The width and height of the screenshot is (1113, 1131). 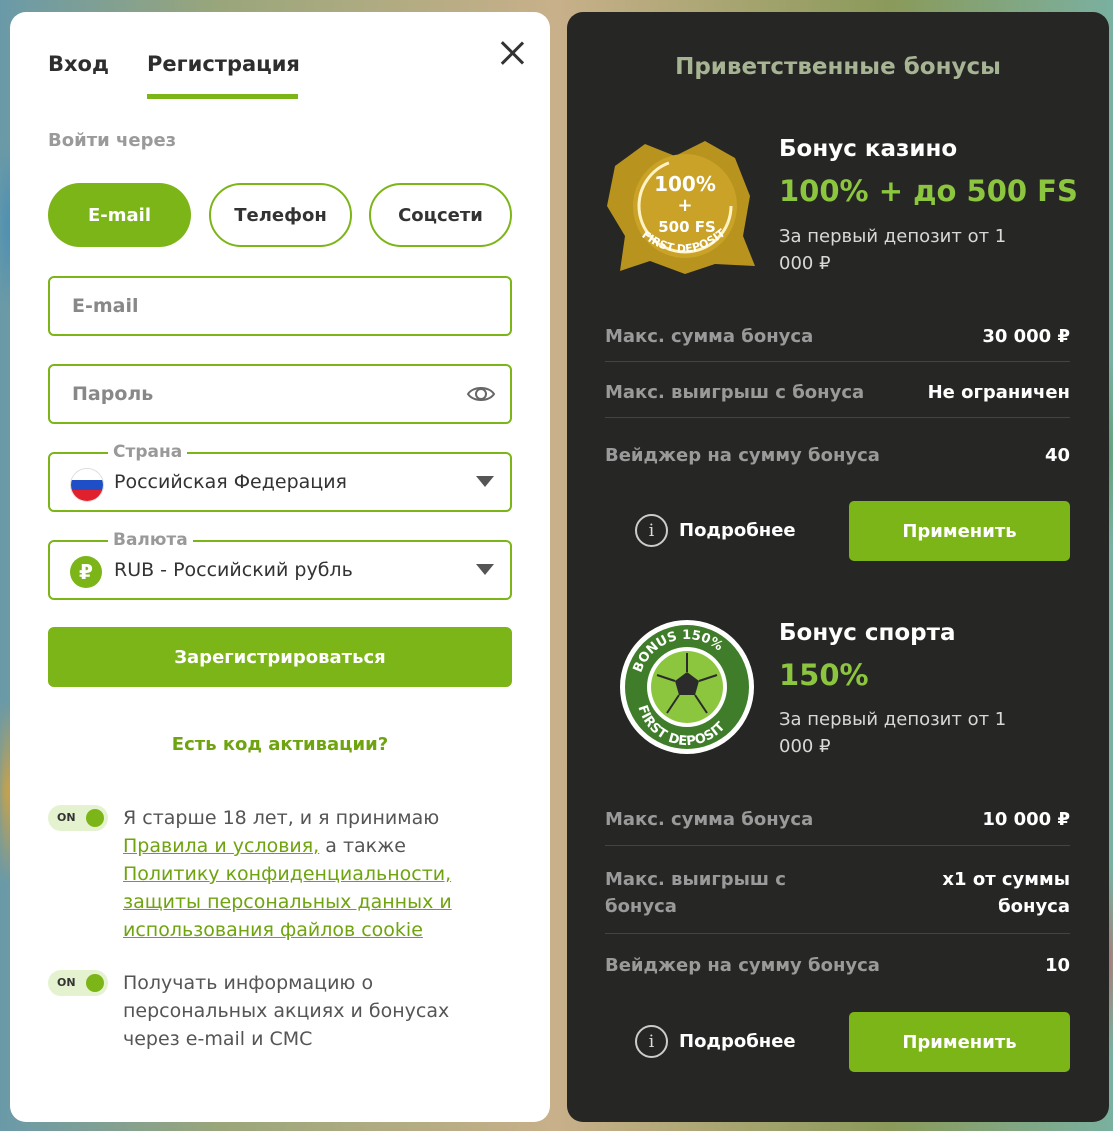 I want to click on email-field-wrapper, so click(x=280, y=306).